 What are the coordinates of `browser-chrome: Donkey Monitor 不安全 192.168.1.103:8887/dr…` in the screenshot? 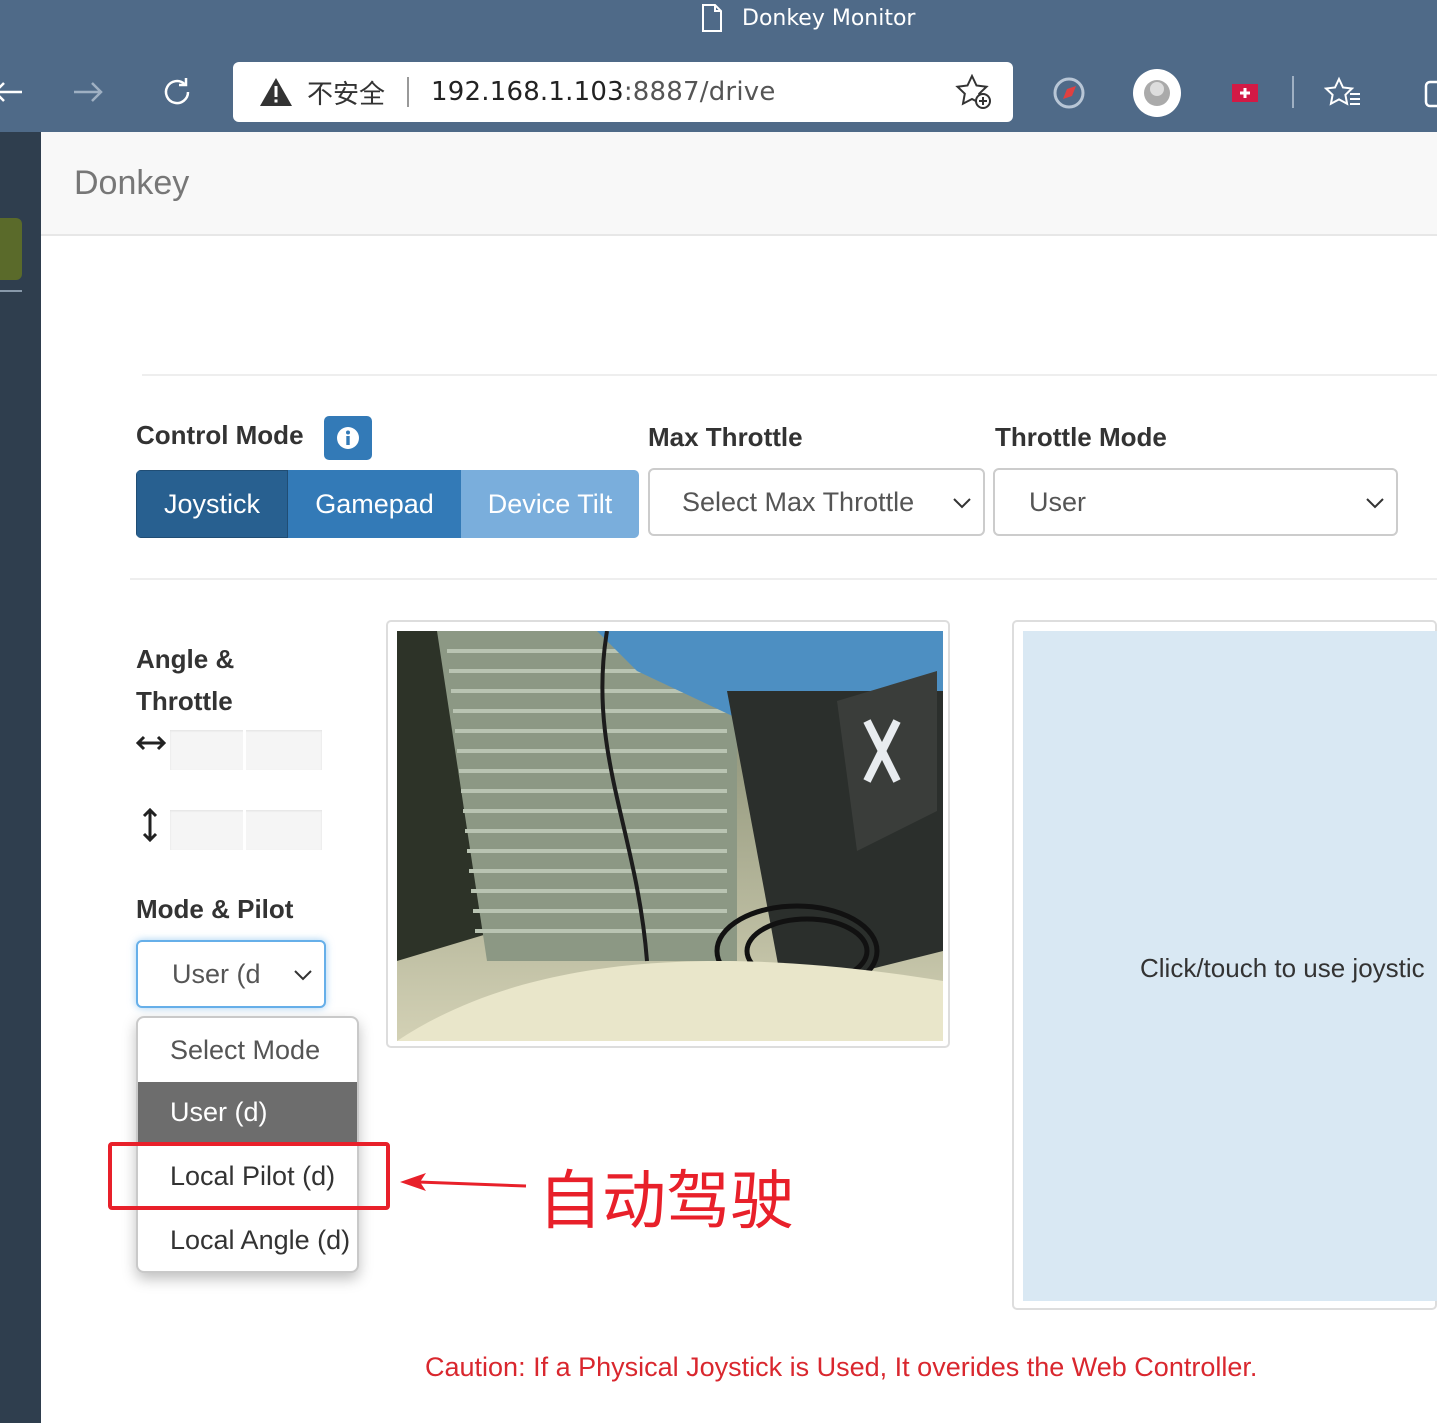 It's located at (718, 66).